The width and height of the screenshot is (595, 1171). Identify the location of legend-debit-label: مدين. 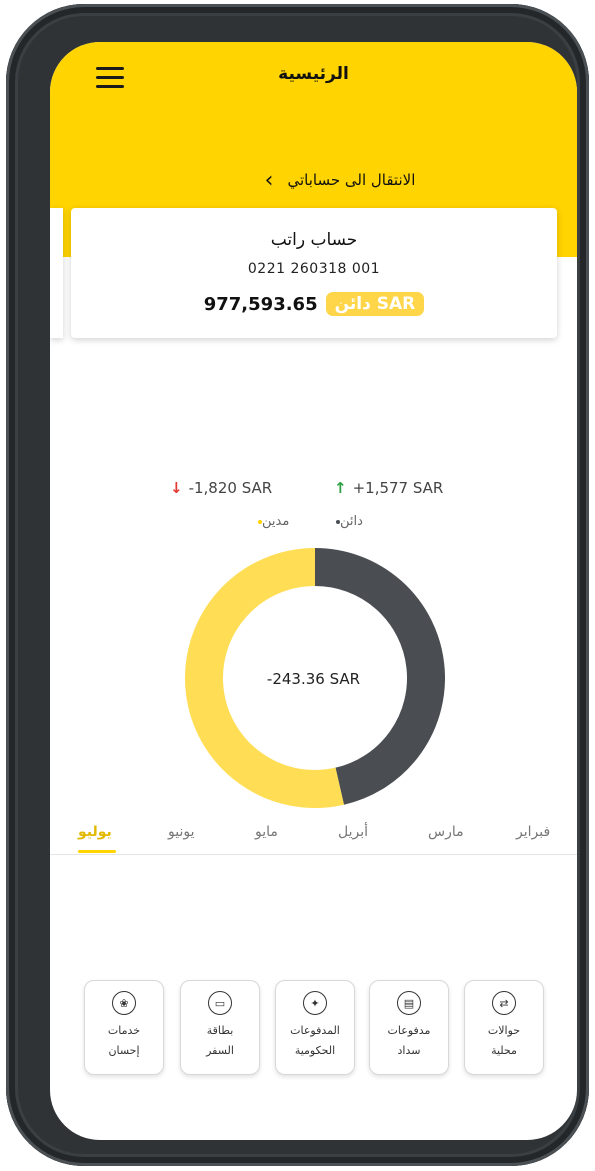
(276, 521).